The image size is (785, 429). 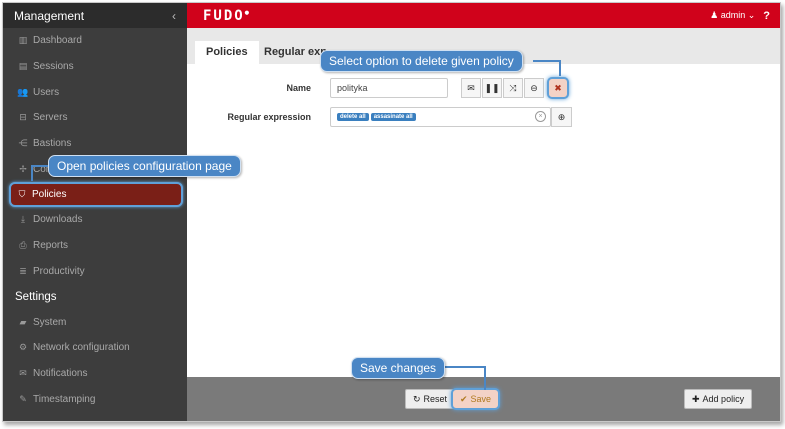 I want to click on help-icon: ?, so click(x=766, y=16).